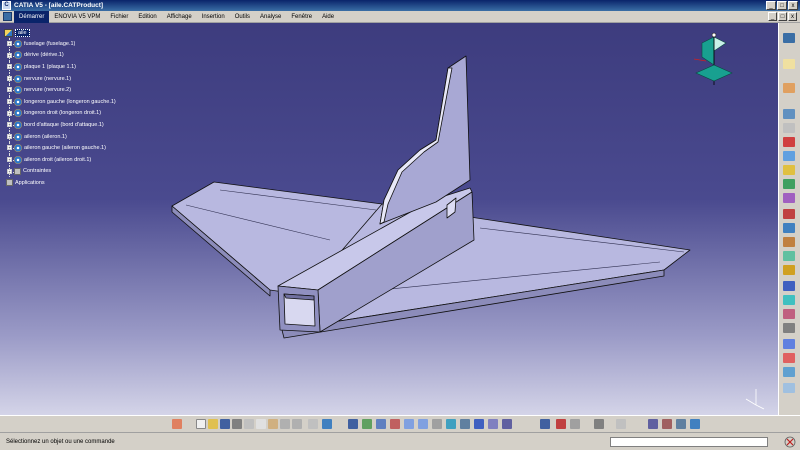 This screenshot has height=450, width=800. Describe the element at coordinates (60, 101) in the screenshot. I see `tree-item: + longeron gauche (longeron gauche.1)` at that location.